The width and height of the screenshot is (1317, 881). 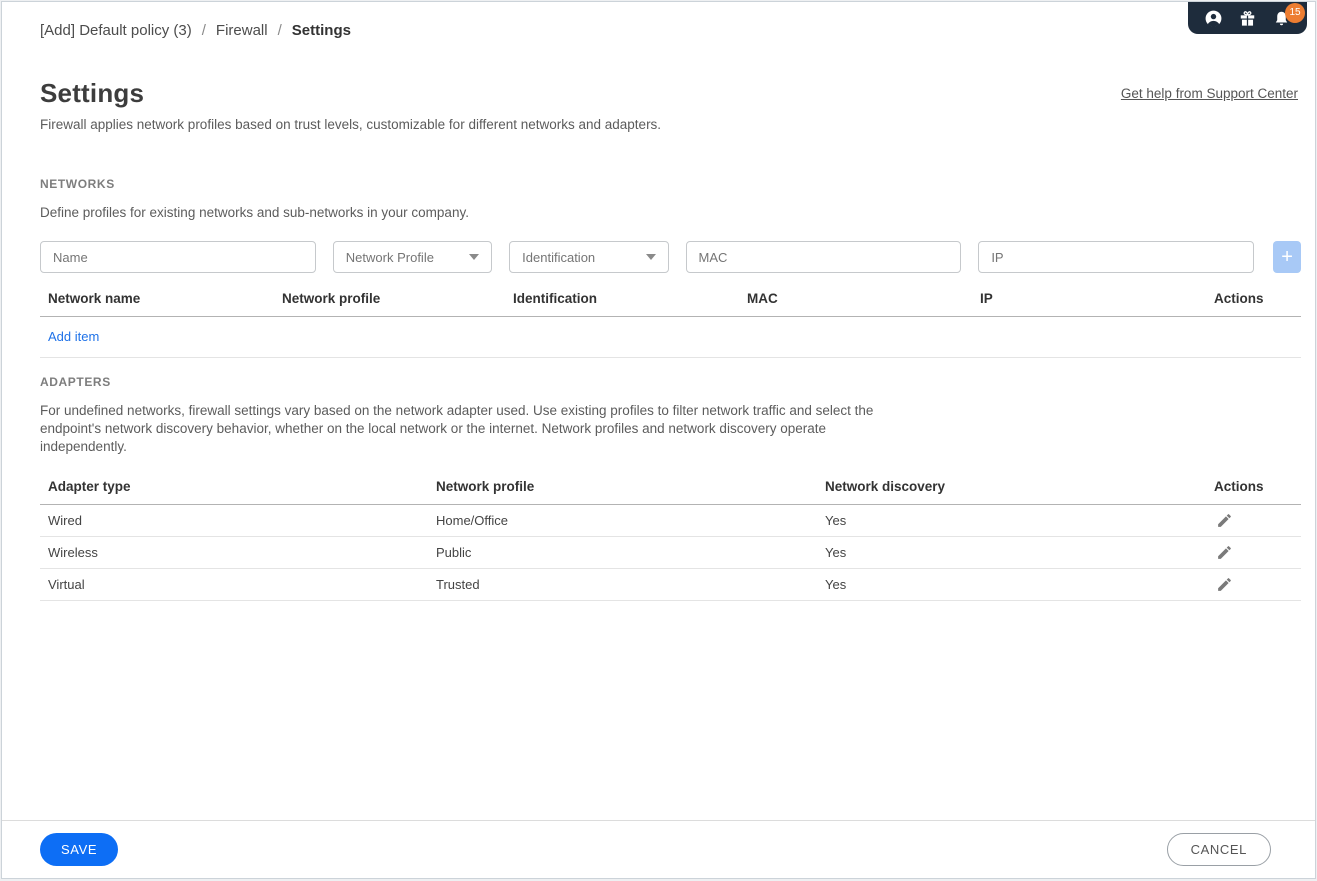 What do you see at coordinates (658, 849) in the screenshot?
I see `footer-action-bar: SAVE CANCEL` at bounding box center [658, 849].